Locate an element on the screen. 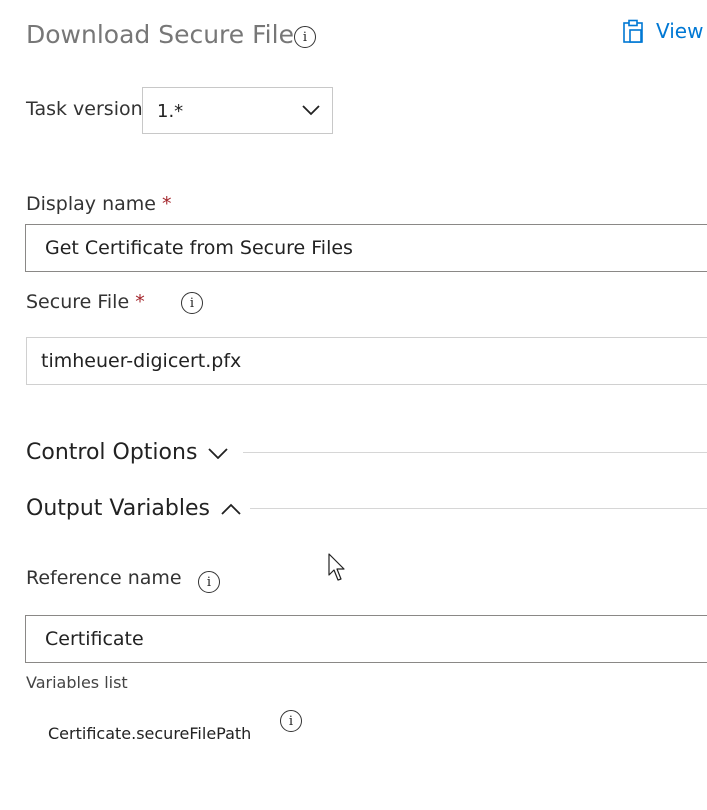  output-variables-toggle: Output Variables is located at coordinates (133, 508).